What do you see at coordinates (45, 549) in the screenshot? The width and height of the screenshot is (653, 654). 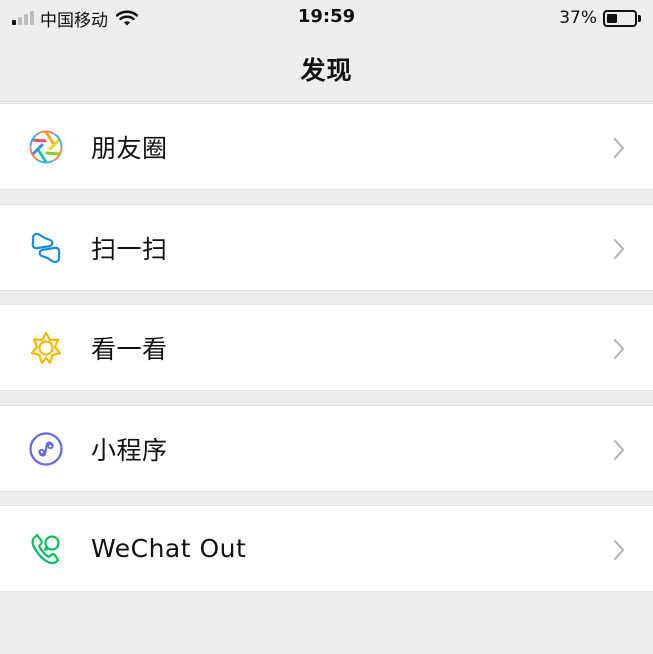 I see `phone-icon` at bounding box center [45, 549].